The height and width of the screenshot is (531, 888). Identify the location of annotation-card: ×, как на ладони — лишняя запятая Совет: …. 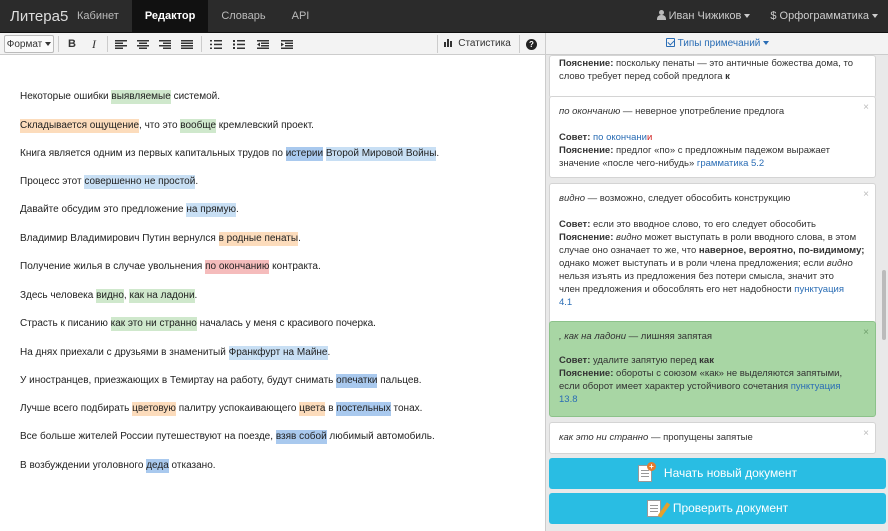
(712, 369).